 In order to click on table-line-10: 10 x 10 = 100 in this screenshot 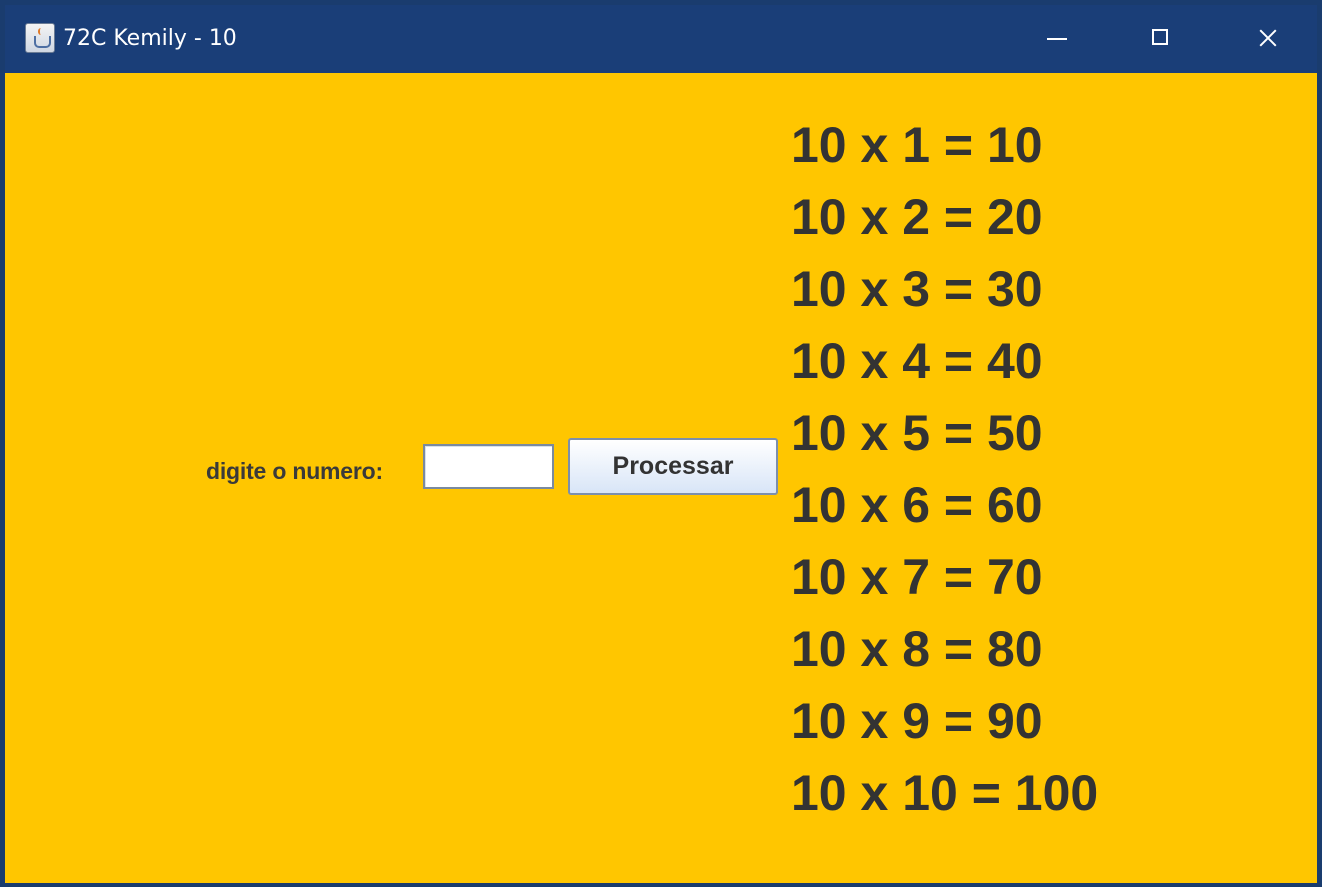, I will do `click(945, 793)`.